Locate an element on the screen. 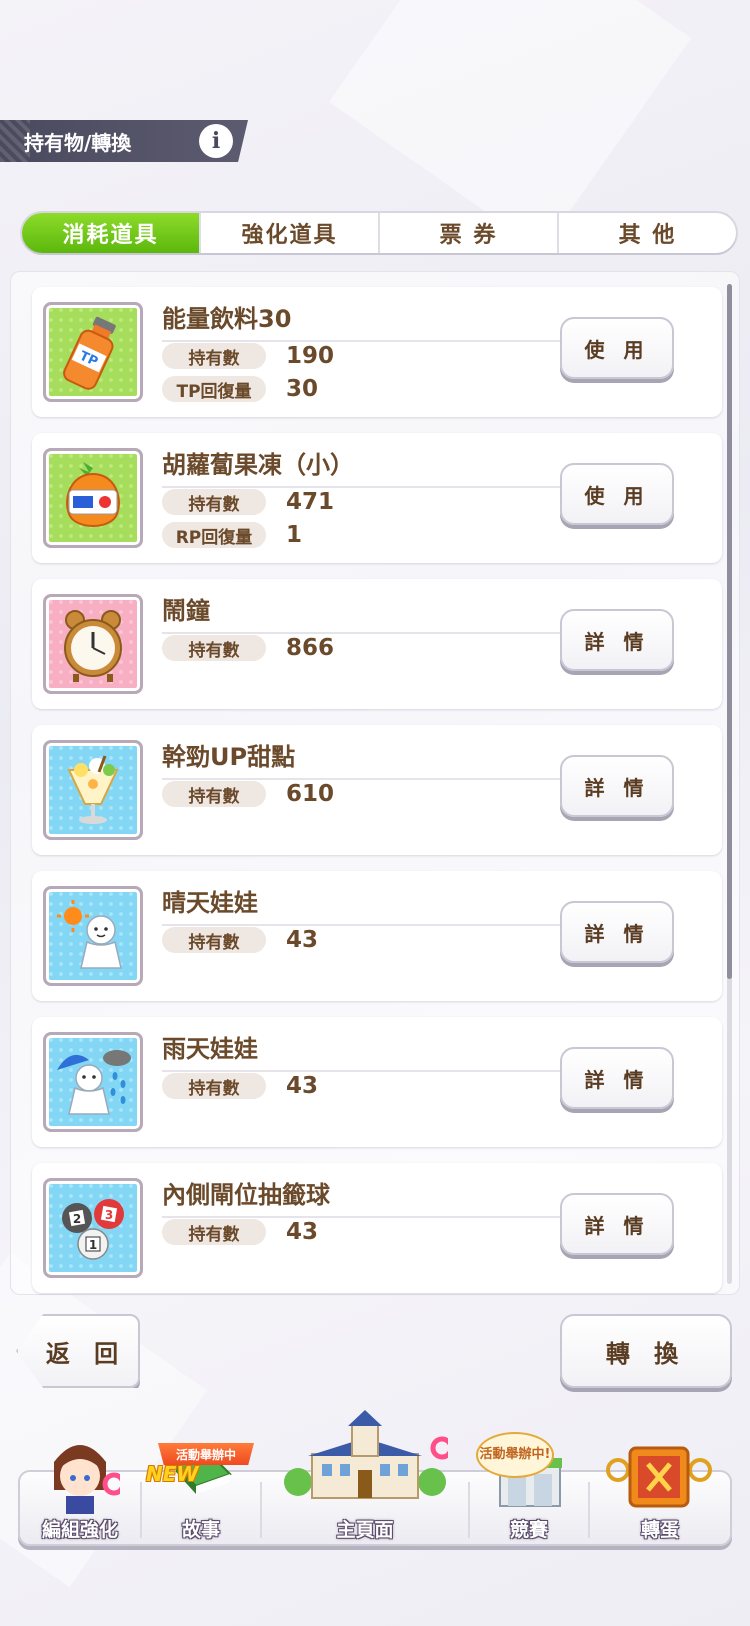 This screenshot has height=1626, width=750. item-name: 晴天娃娃 is located at coordinates (367, 904).